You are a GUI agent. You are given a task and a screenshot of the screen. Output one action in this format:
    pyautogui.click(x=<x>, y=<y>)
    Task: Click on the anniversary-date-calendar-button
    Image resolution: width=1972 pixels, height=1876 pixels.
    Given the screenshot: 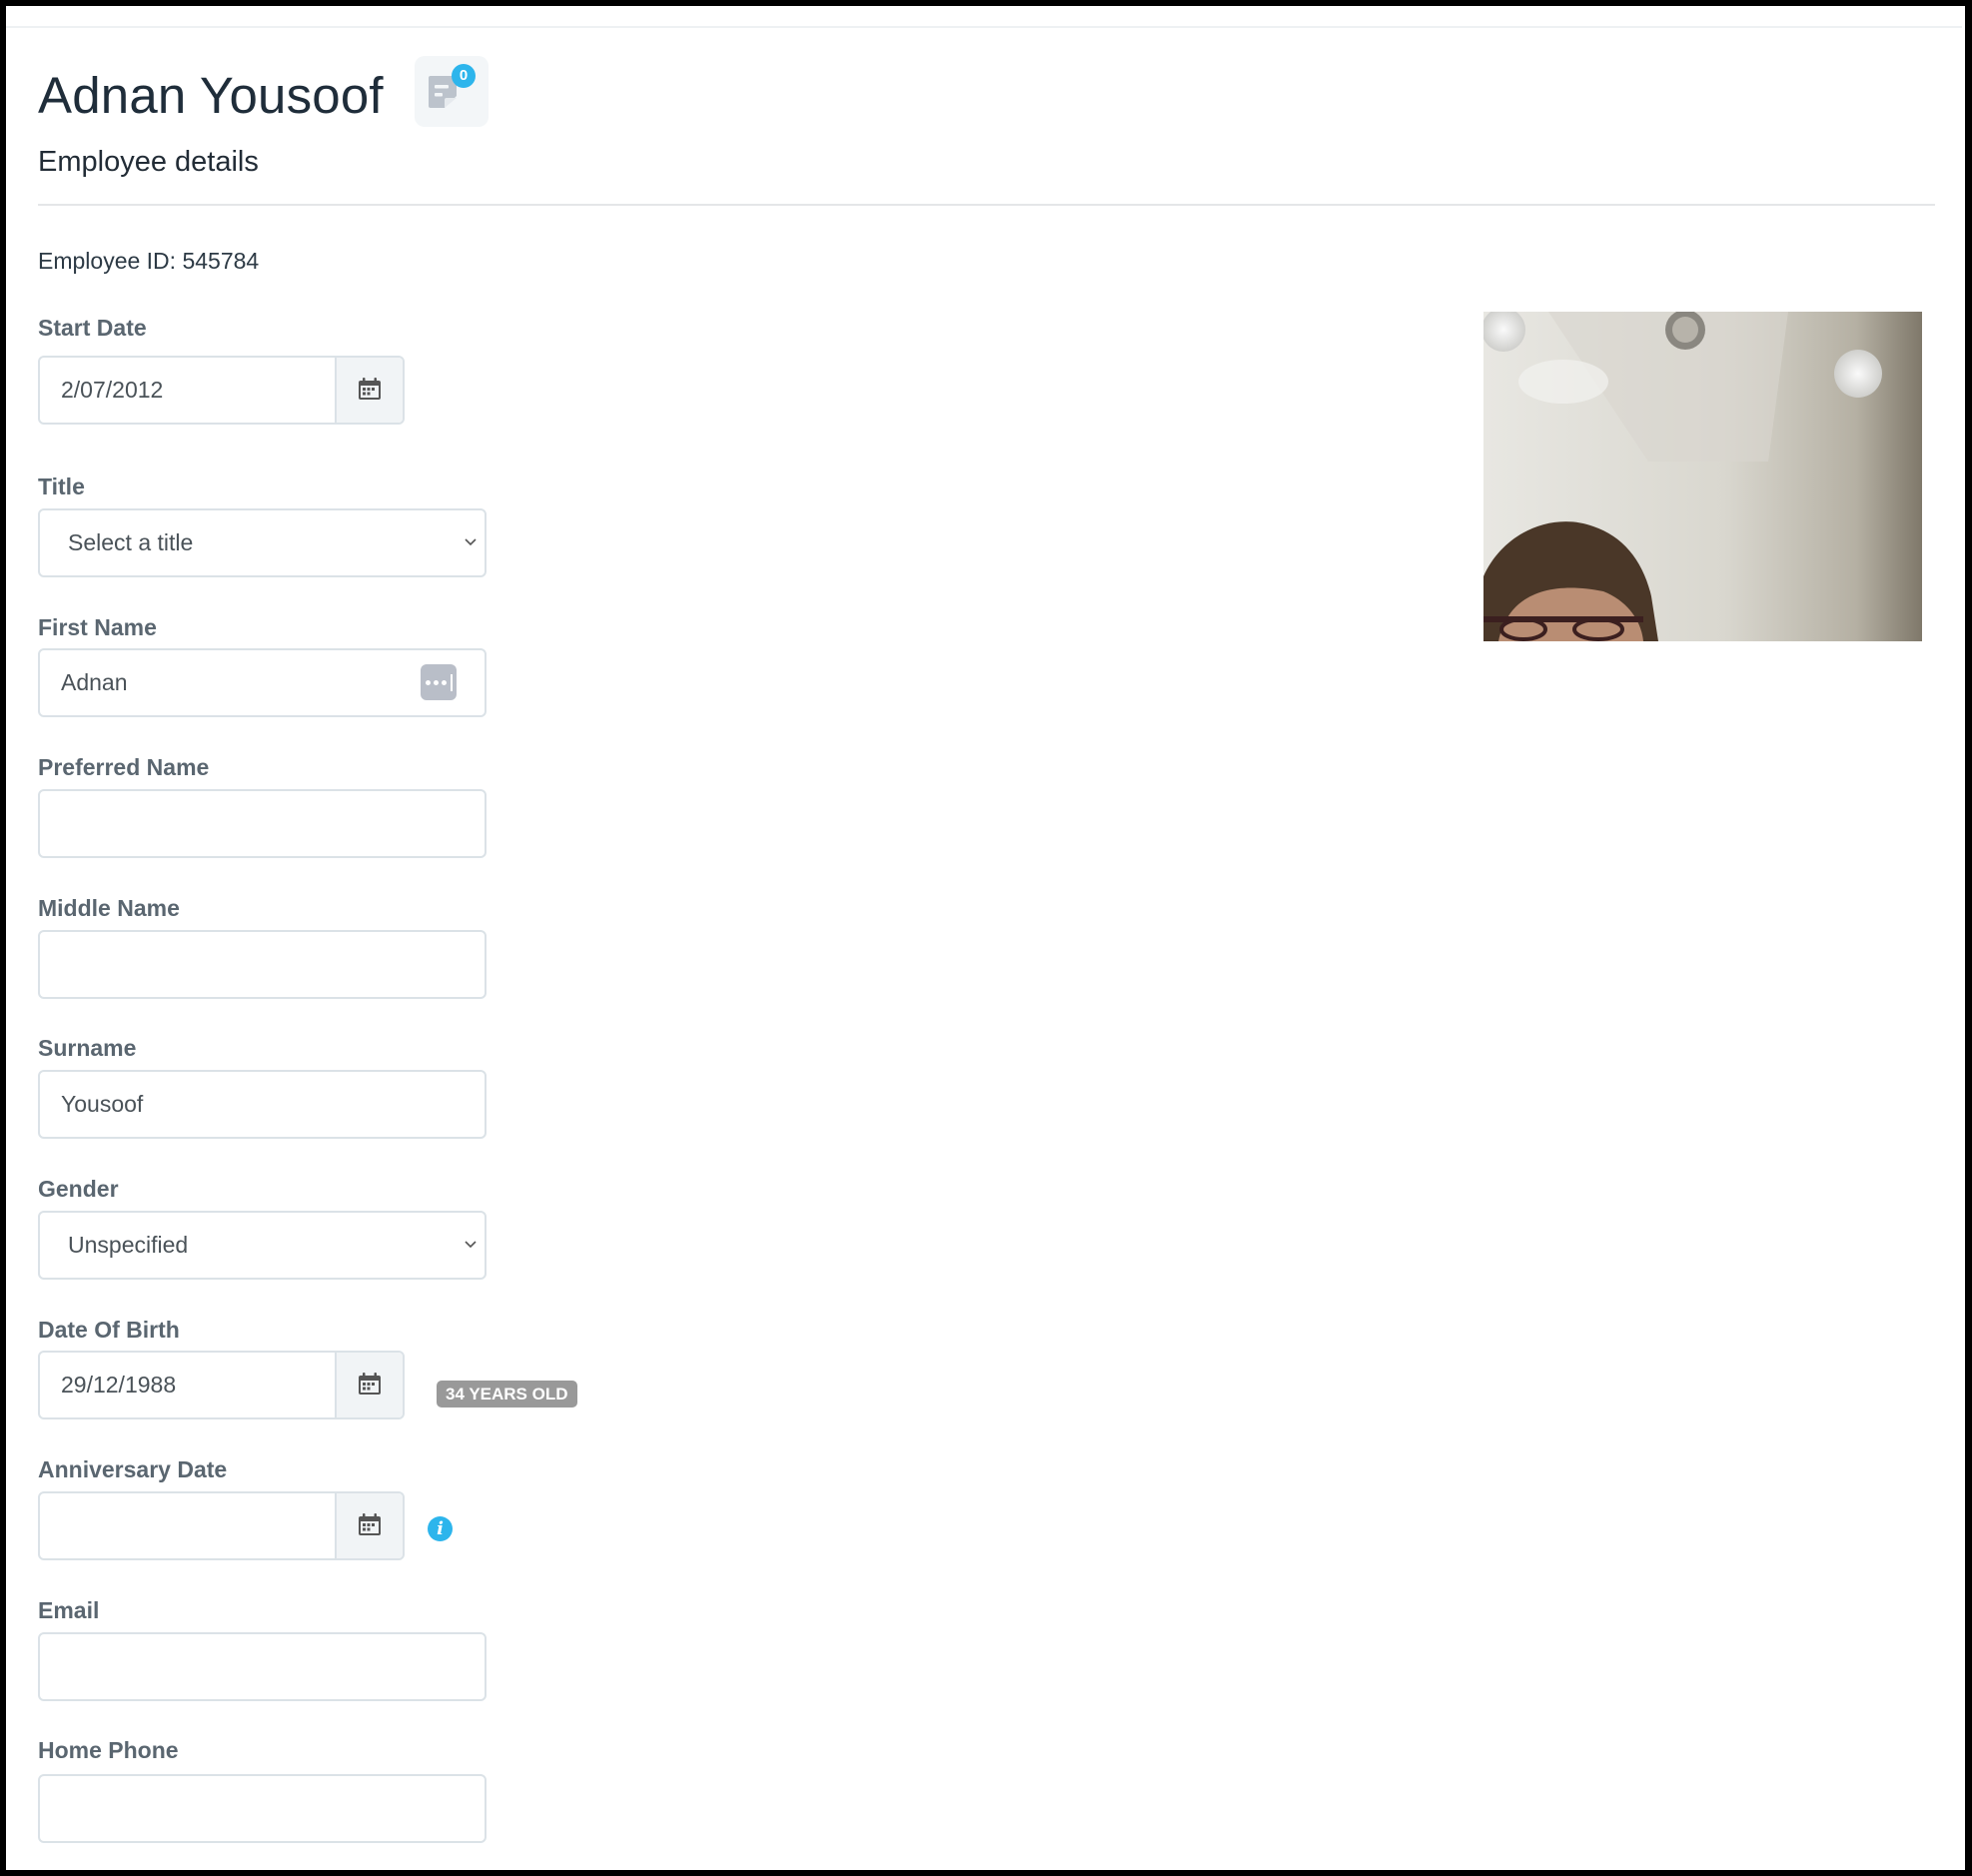 What is the action you would take?
    pyautogui.click(x=369, y=1525)
    